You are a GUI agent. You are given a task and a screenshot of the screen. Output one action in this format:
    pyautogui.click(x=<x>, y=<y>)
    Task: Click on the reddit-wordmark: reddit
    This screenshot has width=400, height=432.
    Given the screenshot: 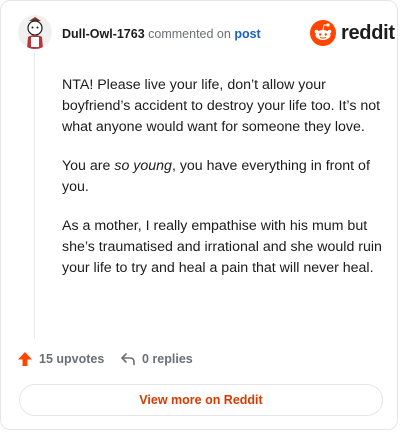 What is the action you would take?
    pyautogui.click(x=368, y=32)
    